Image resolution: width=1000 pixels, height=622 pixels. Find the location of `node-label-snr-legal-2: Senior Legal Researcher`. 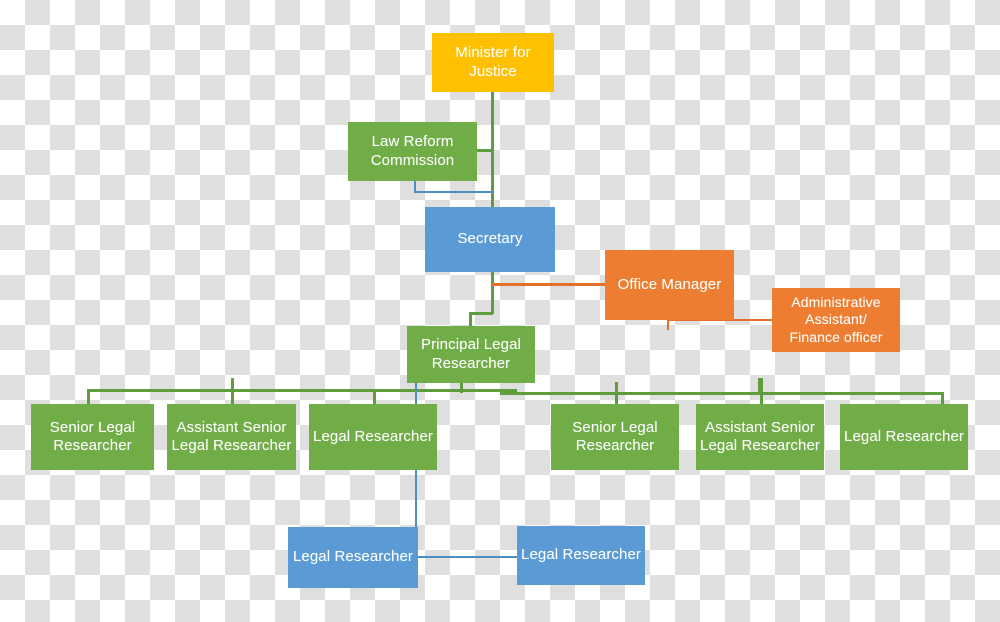

node-label-snr-legal-2: Senior Legal Researcher is located at coordinates (614, 437).